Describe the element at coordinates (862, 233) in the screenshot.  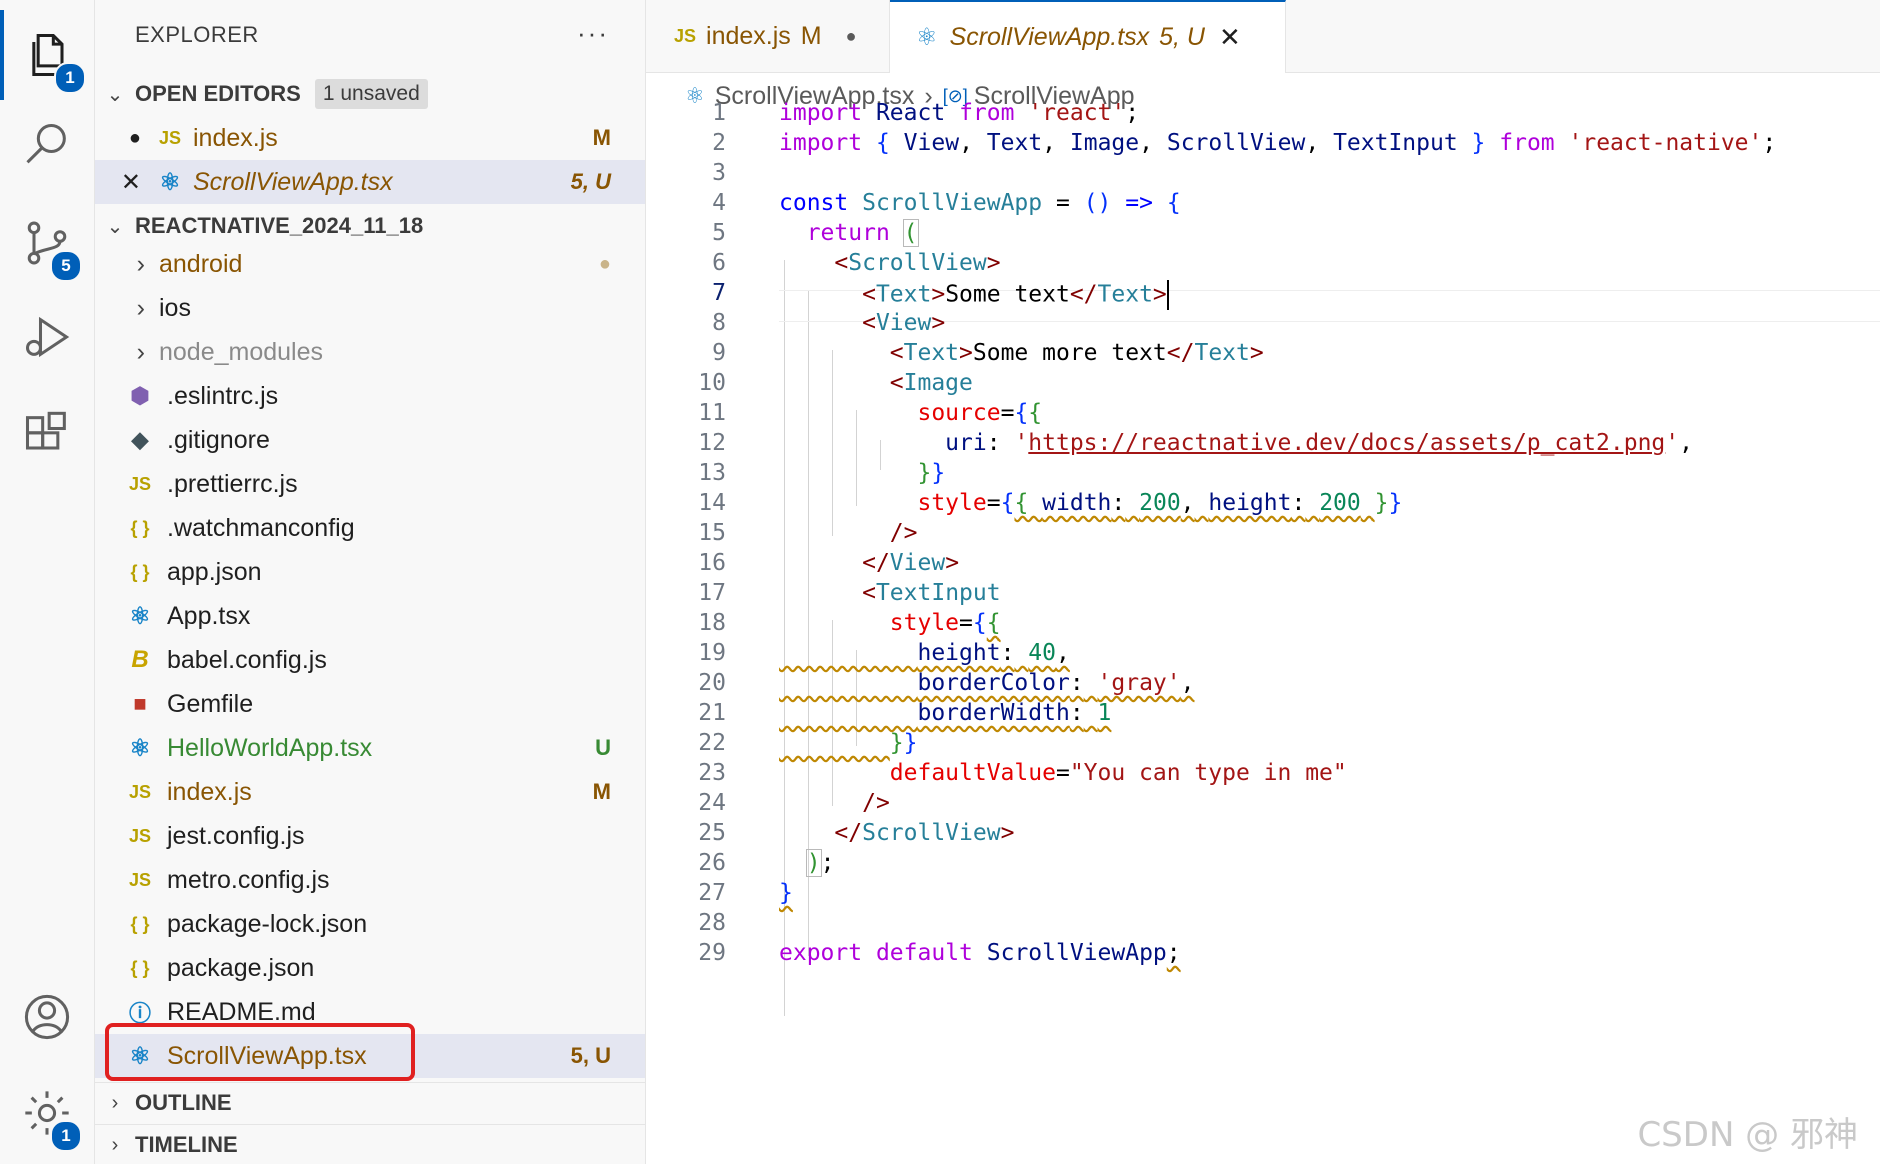
I see `code-line: return (` at that location.